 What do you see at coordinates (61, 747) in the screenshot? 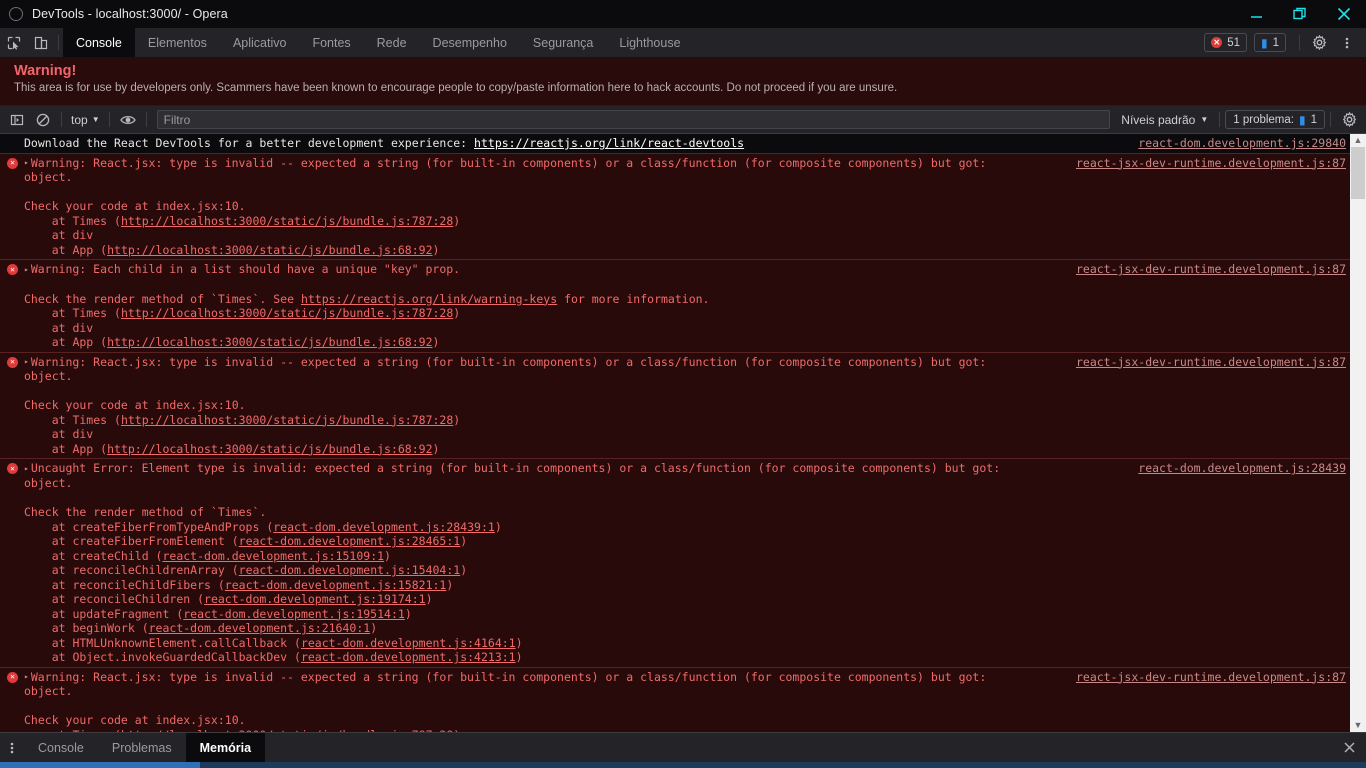
I see `drawer-tab-console: Console` at bounding box center [61, 747].